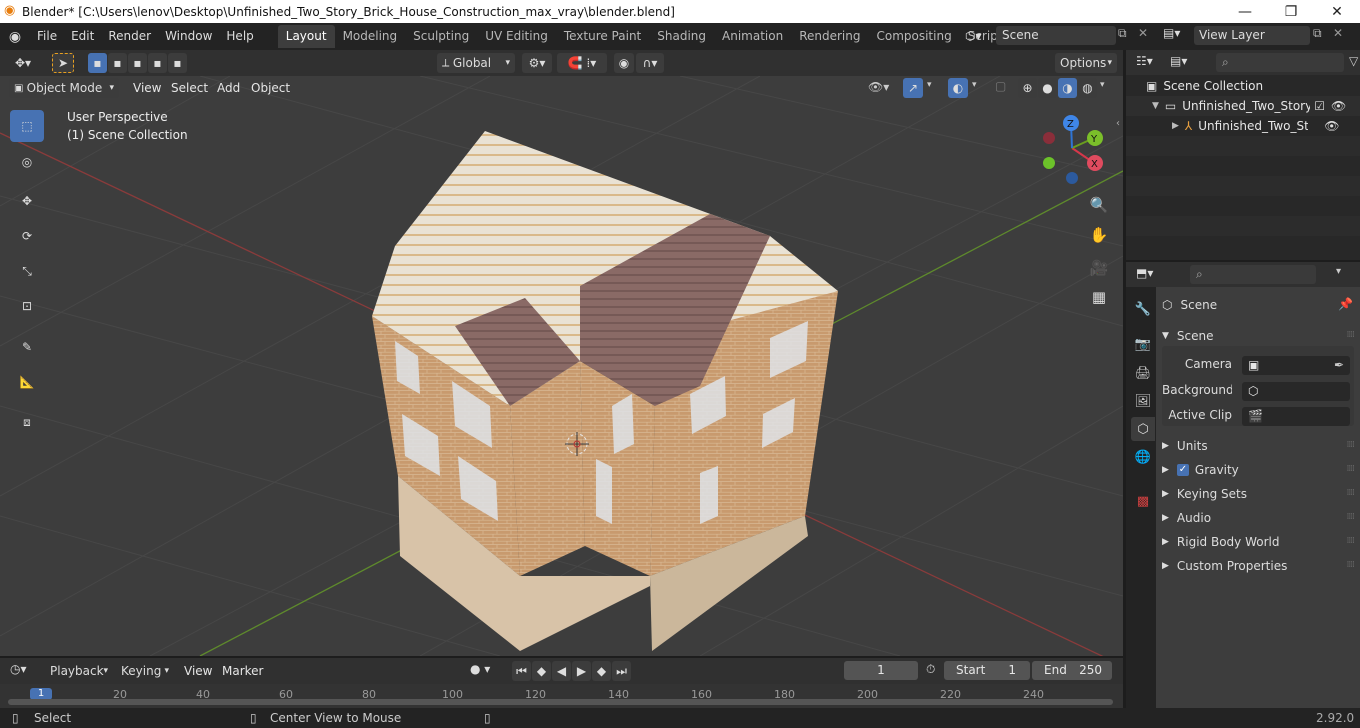 The height and width of the screenshot is (728, 1360). Describe the element at coordinates (1220, 542) in the screenshot. I see `rigid-body-section: ▶ Rigid Body World` at that location.